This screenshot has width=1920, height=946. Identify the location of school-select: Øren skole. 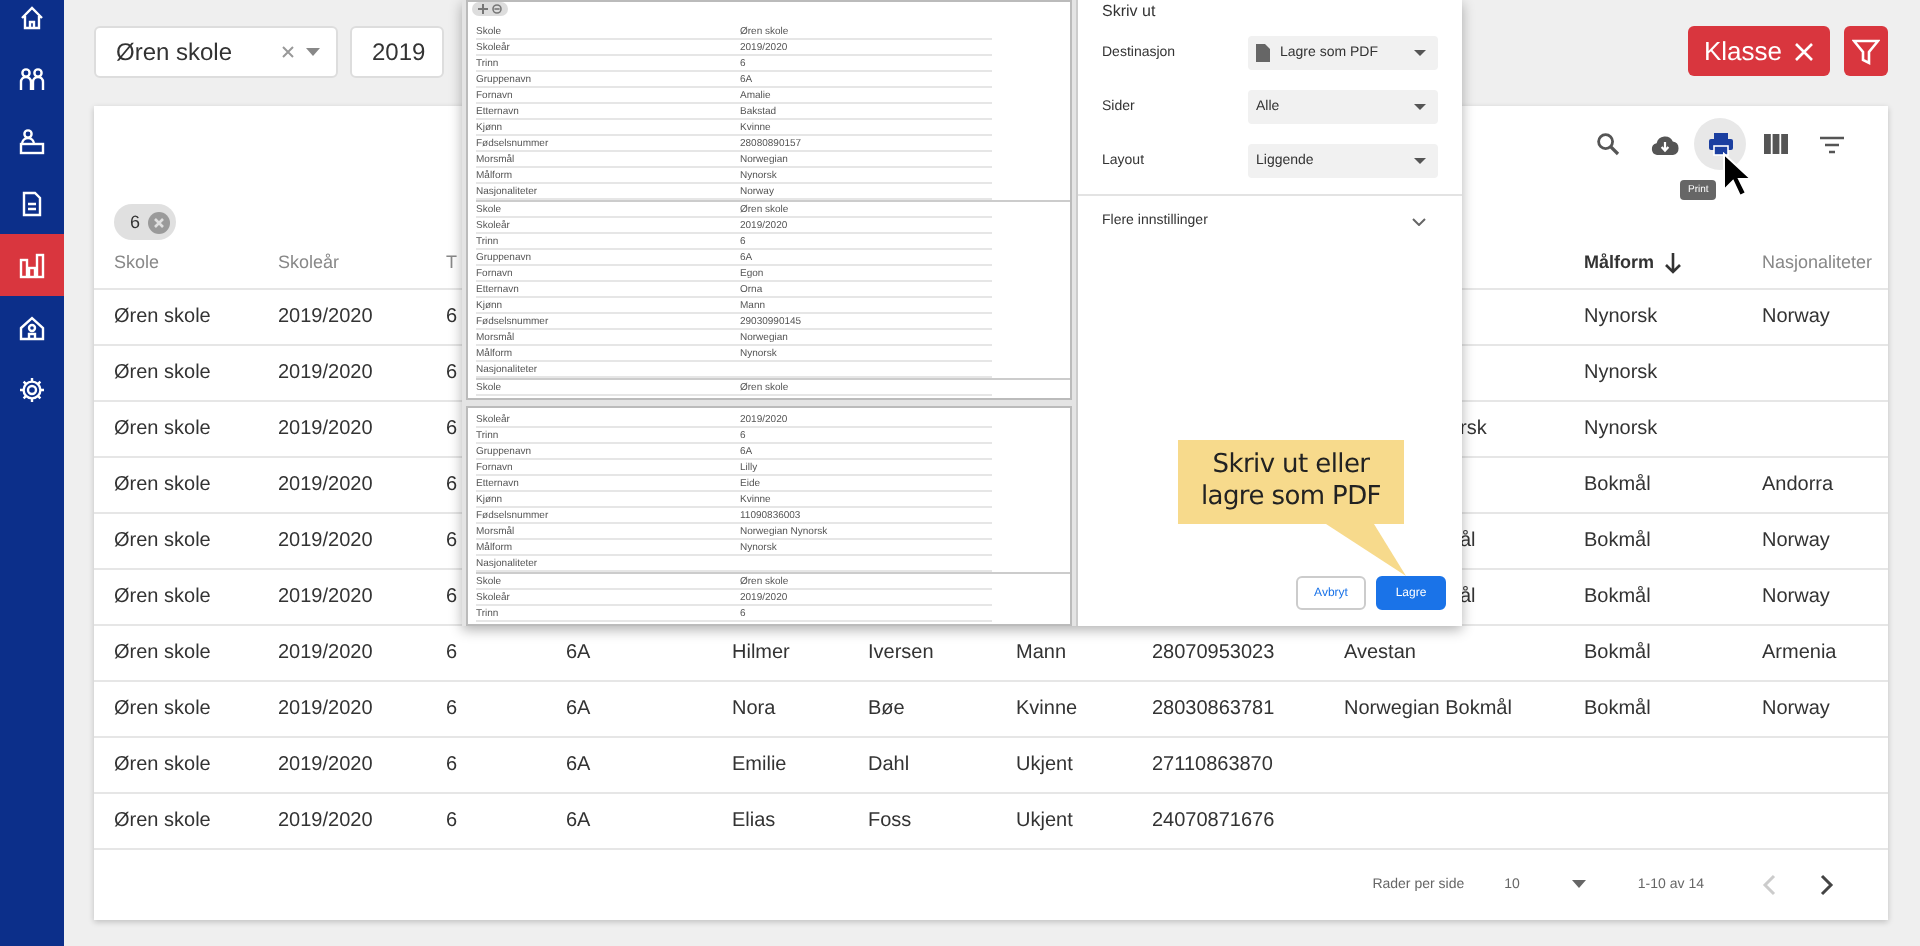
(216, 52).